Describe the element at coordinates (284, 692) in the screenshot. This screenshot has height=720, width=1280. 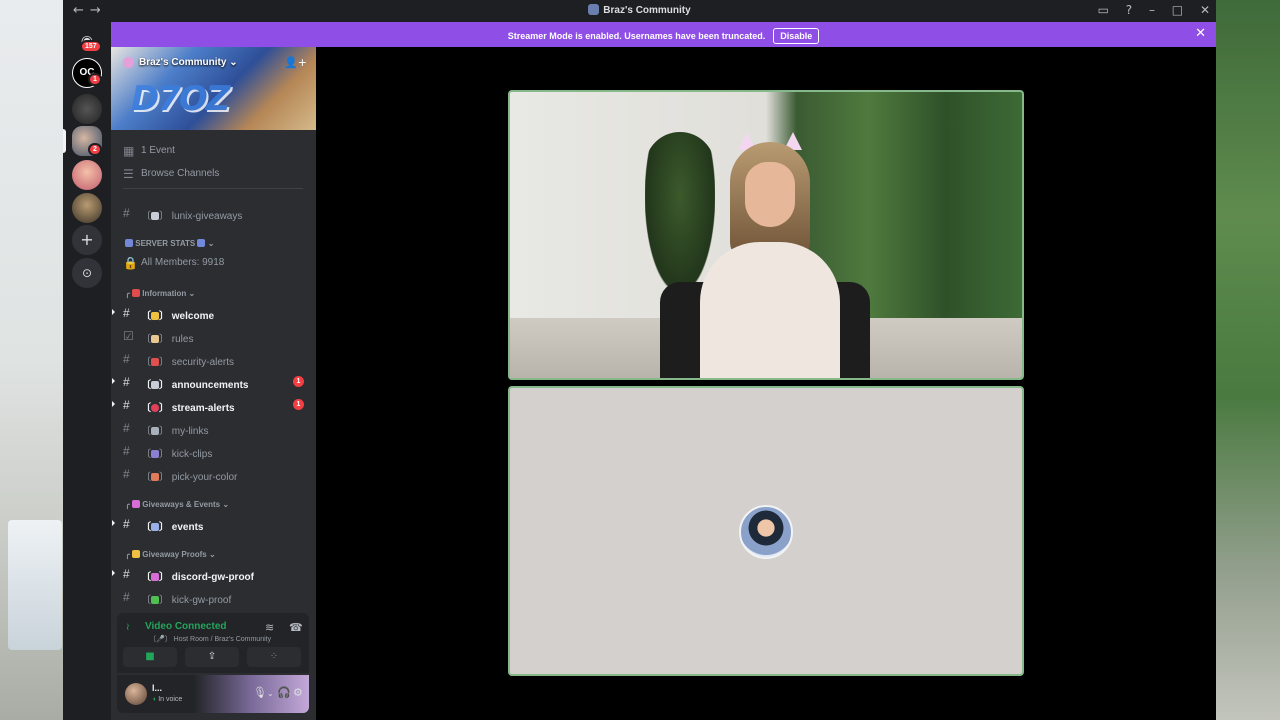
I see `headset-icon: 🎧` at that location.